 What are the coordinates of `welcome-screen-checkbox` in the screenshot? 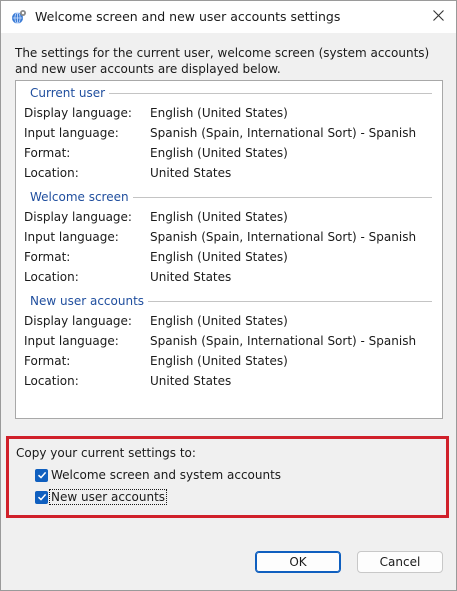 It's located at (41, 475).